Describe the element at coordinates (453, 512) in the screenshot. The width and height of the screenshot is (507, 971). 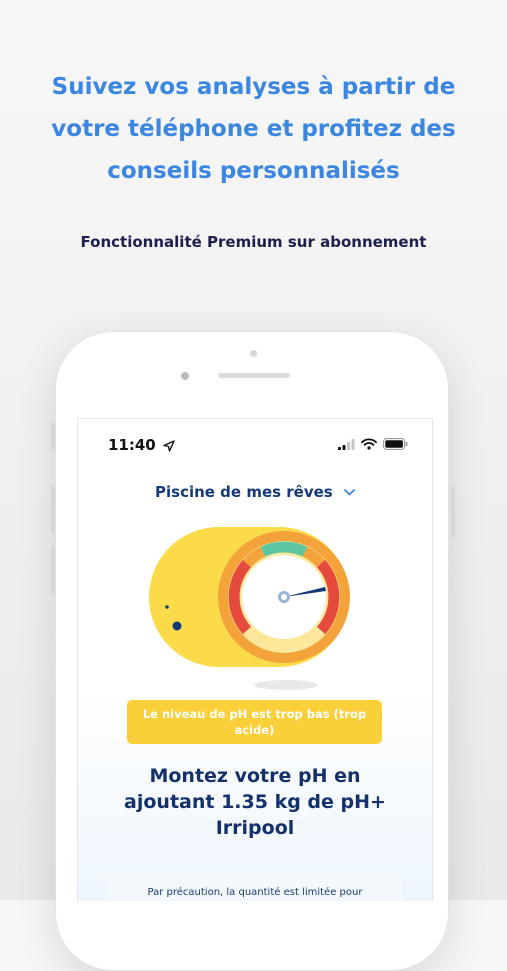
I see `phone-power-button` at that location.